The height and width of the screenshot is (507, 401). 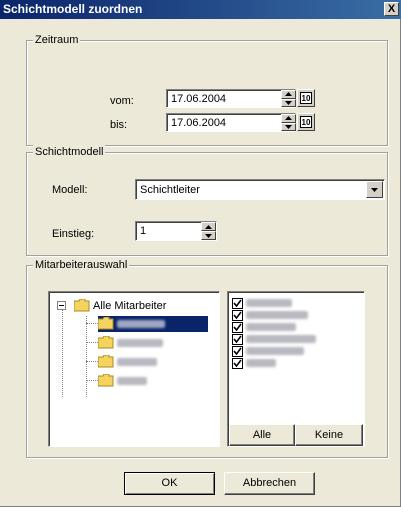 I want to click on ok-button: OK, so click(x=169, y=483).